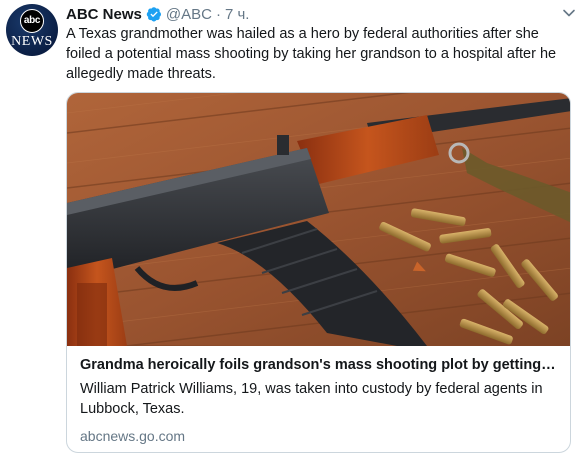 This screenshot has height=463, width=580. Describe the element at coordinates (133, 436) in the screenshot. I see `card-domain: abcnews.go.com` at that location.